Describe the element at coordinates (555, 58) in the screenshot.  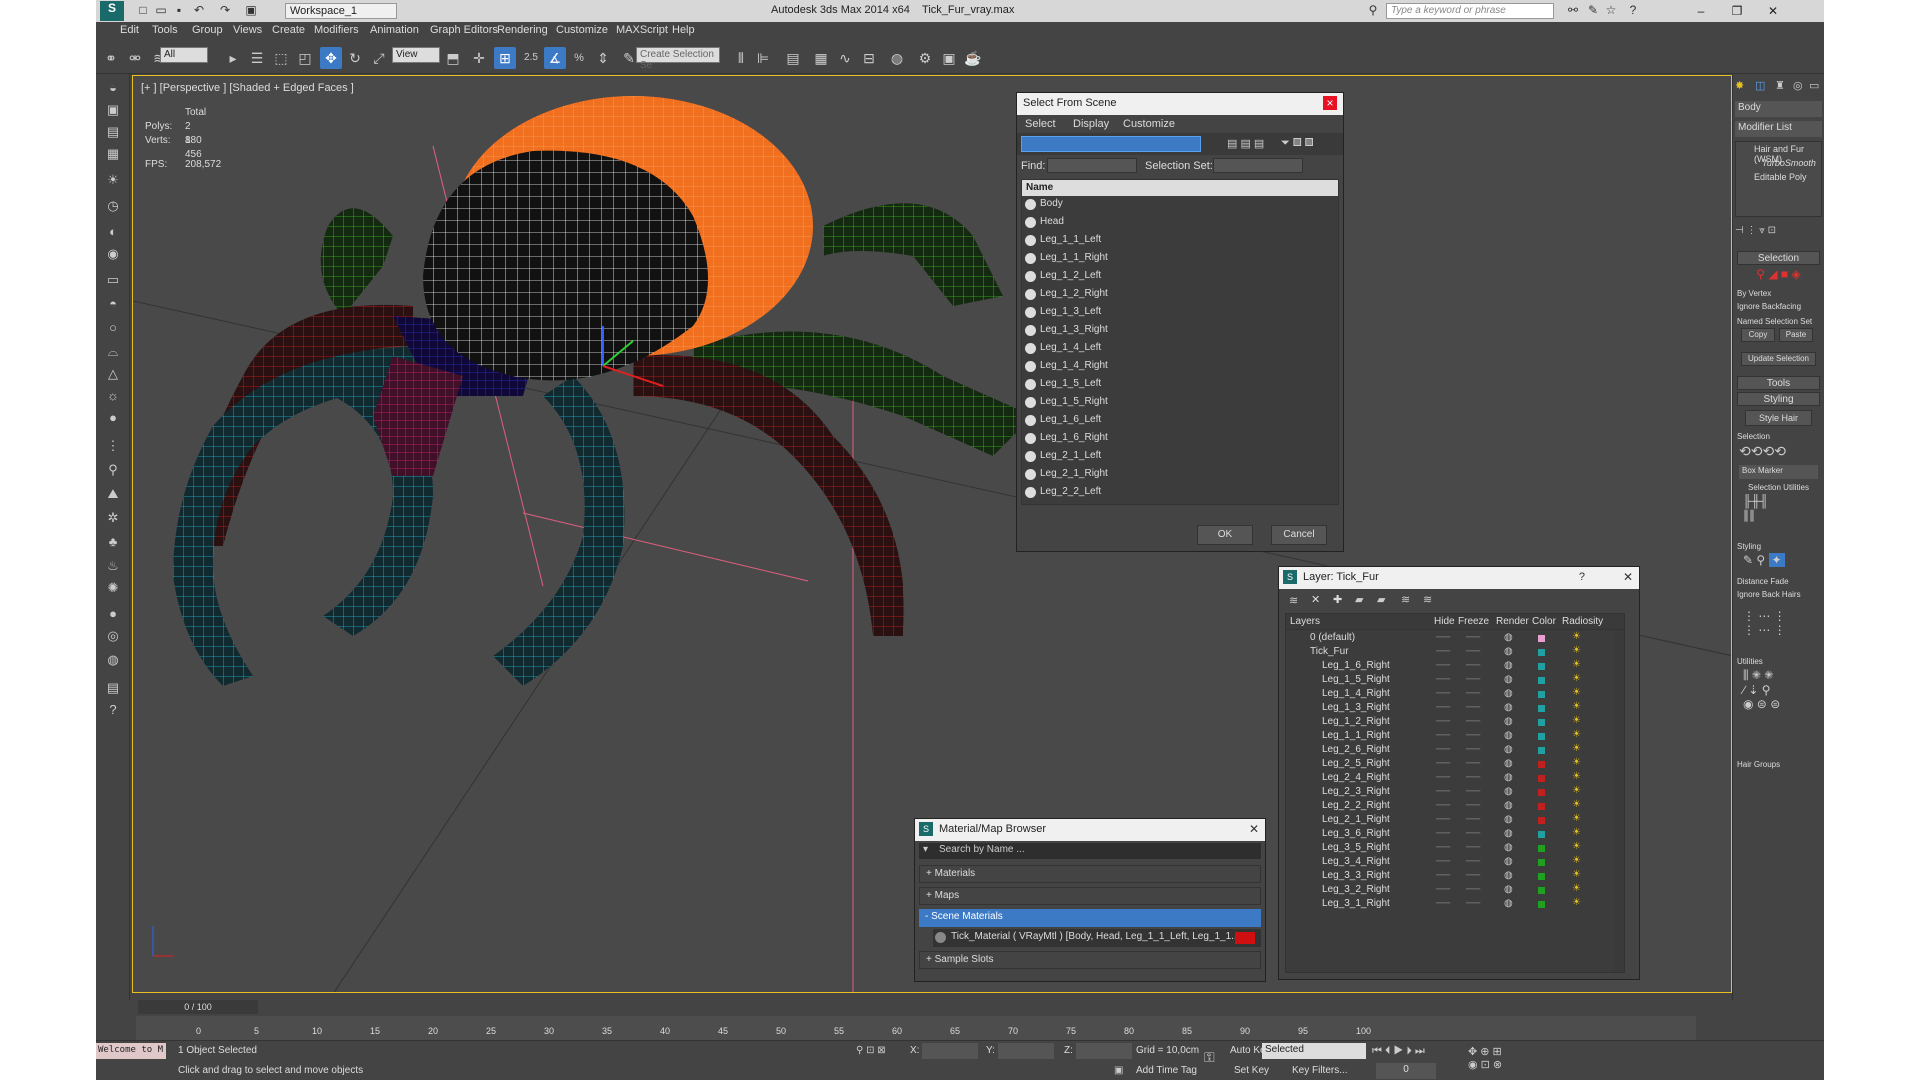
I see `angle-snap-icon: ∡` at that location.